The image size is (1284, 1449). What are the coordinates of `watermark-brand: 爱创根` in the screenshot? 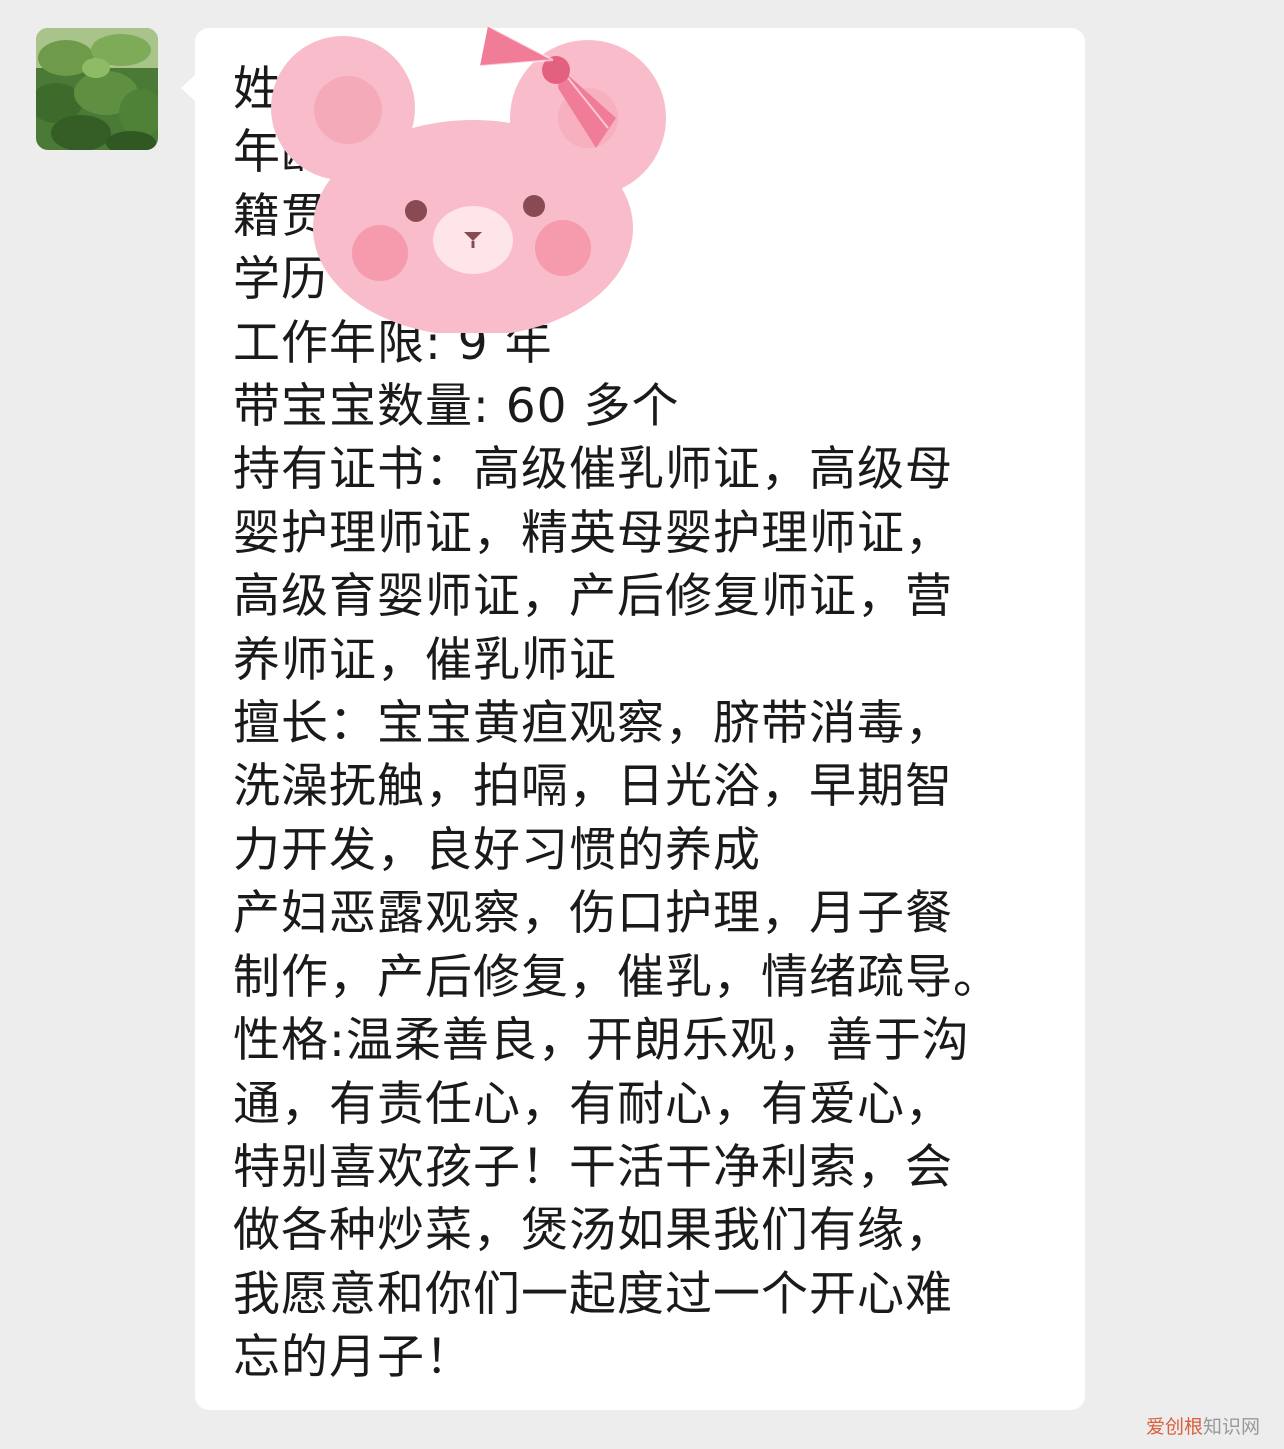 It's located at (1174, 1427).